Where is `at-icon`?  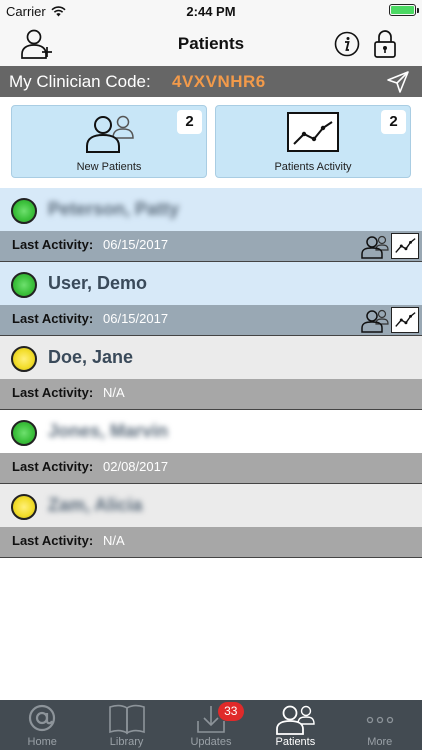 at-icon is located at coordinates (42, 718).